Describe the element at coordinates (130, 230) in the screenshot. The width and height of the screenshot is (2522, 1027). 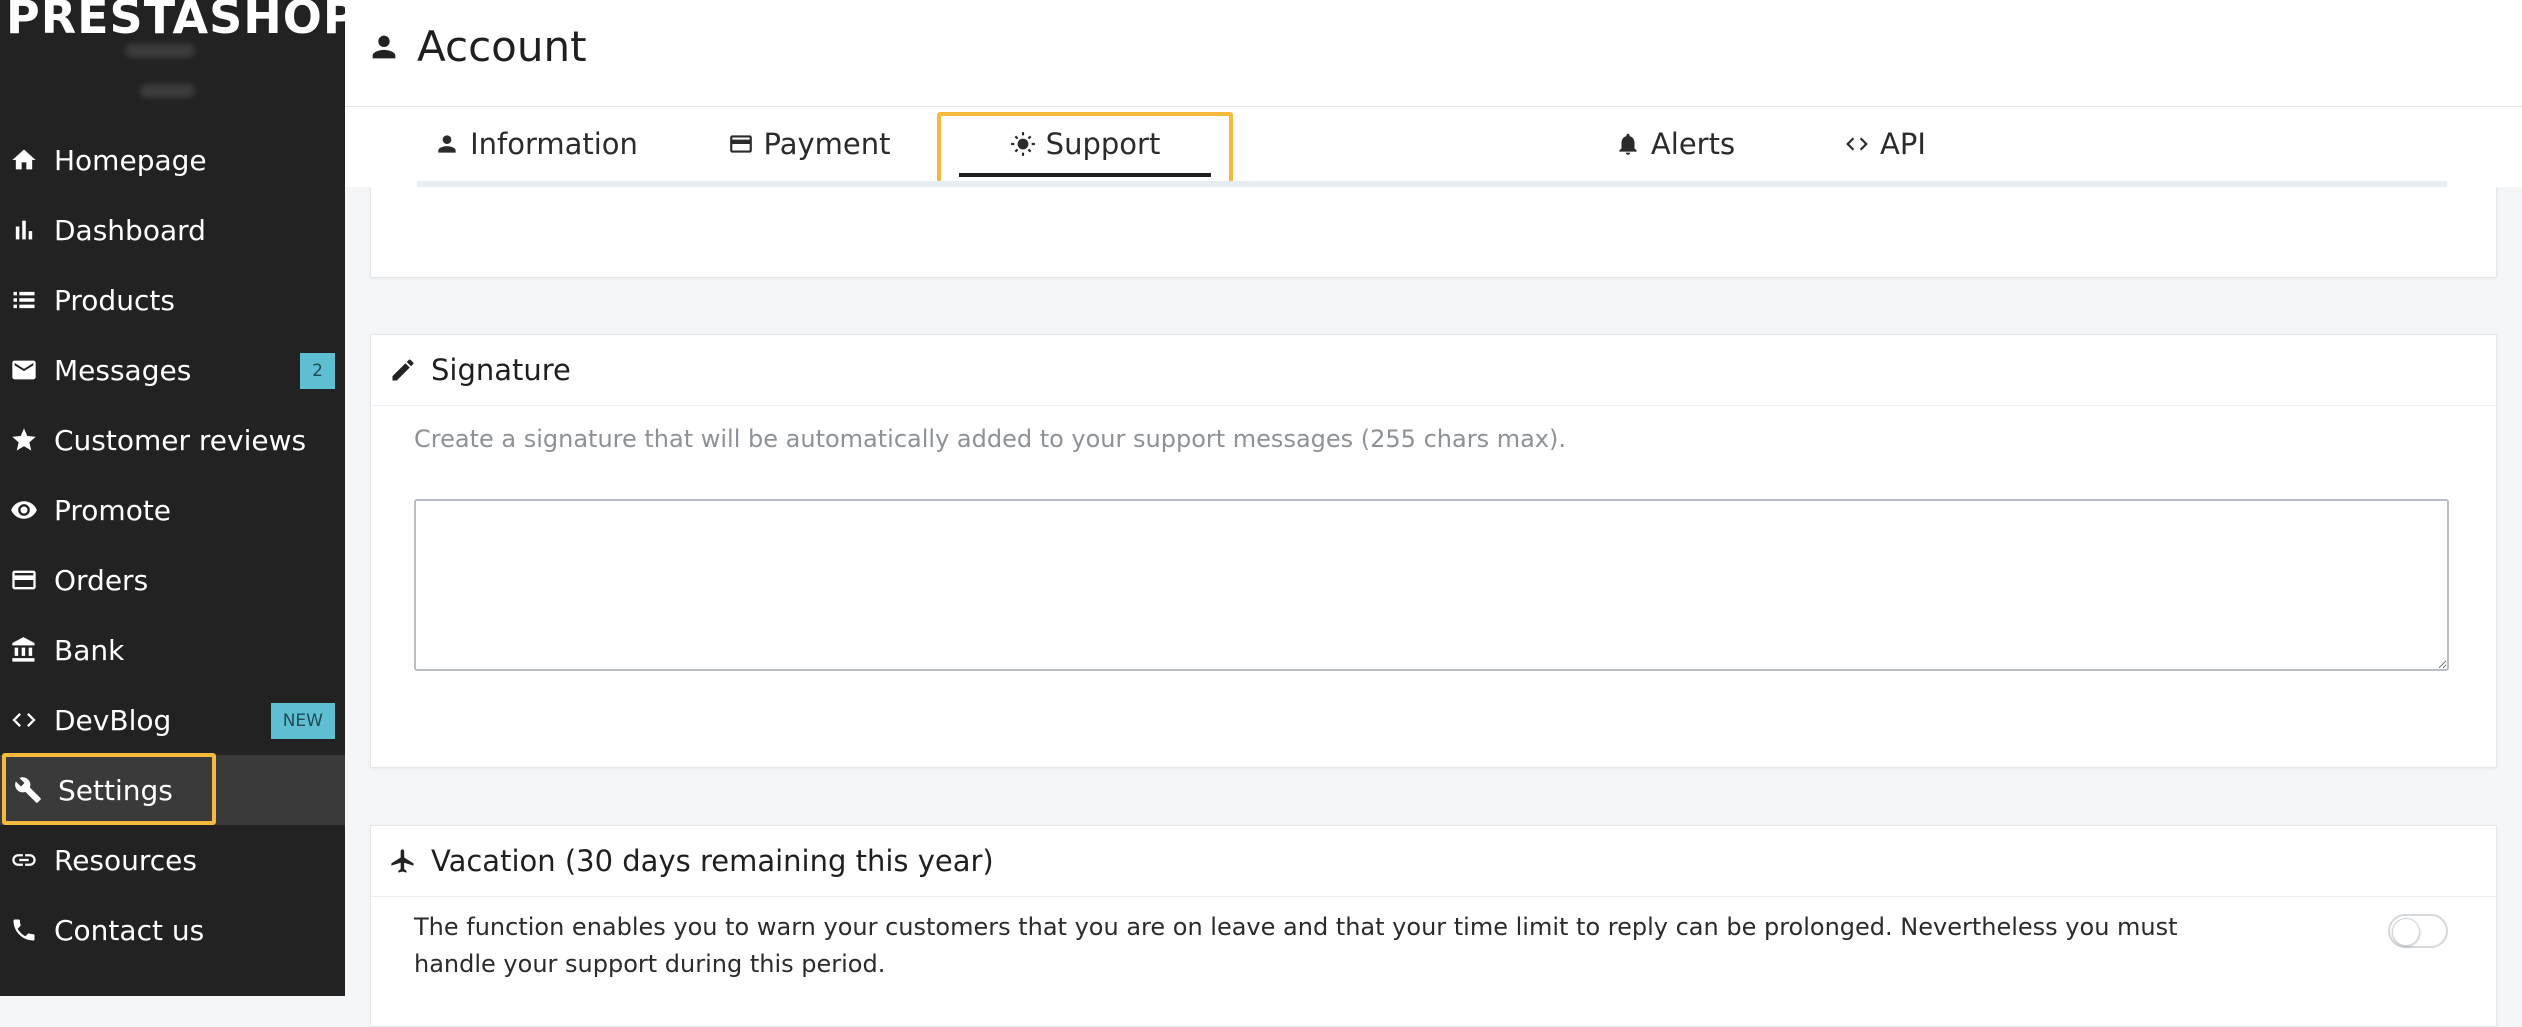
I see `sidebar-item-label: Dashboard` at that location.